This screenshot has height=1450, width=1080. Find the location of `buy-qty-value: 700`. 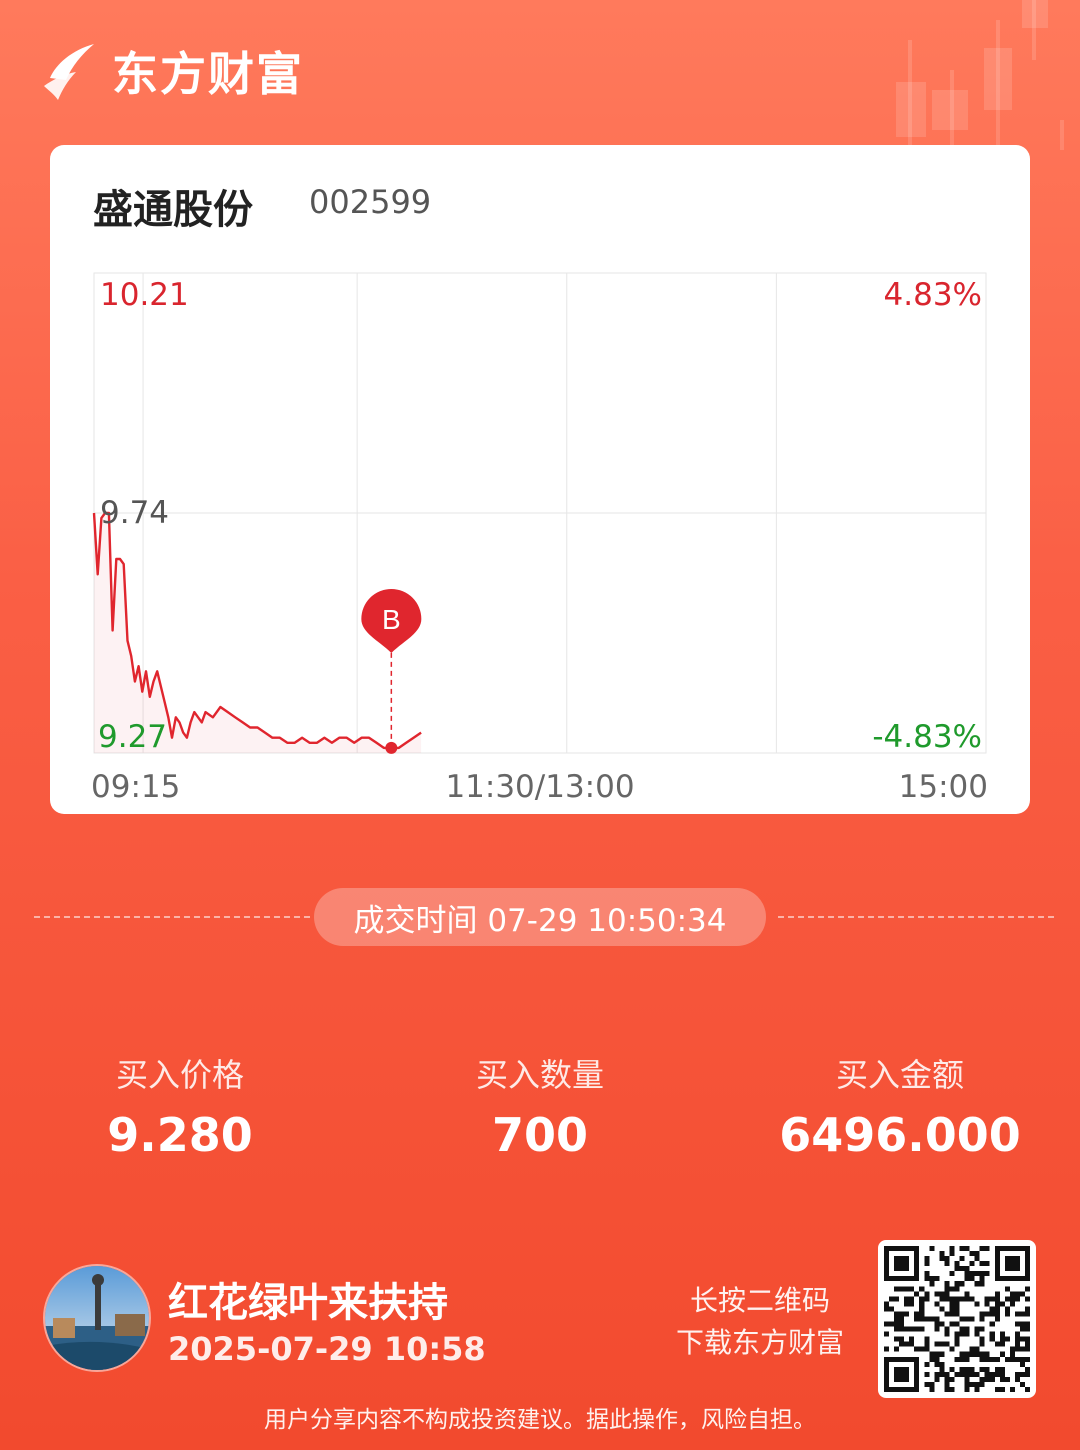

buy-qty-value: 700 is located at coordinates (540, 1135).